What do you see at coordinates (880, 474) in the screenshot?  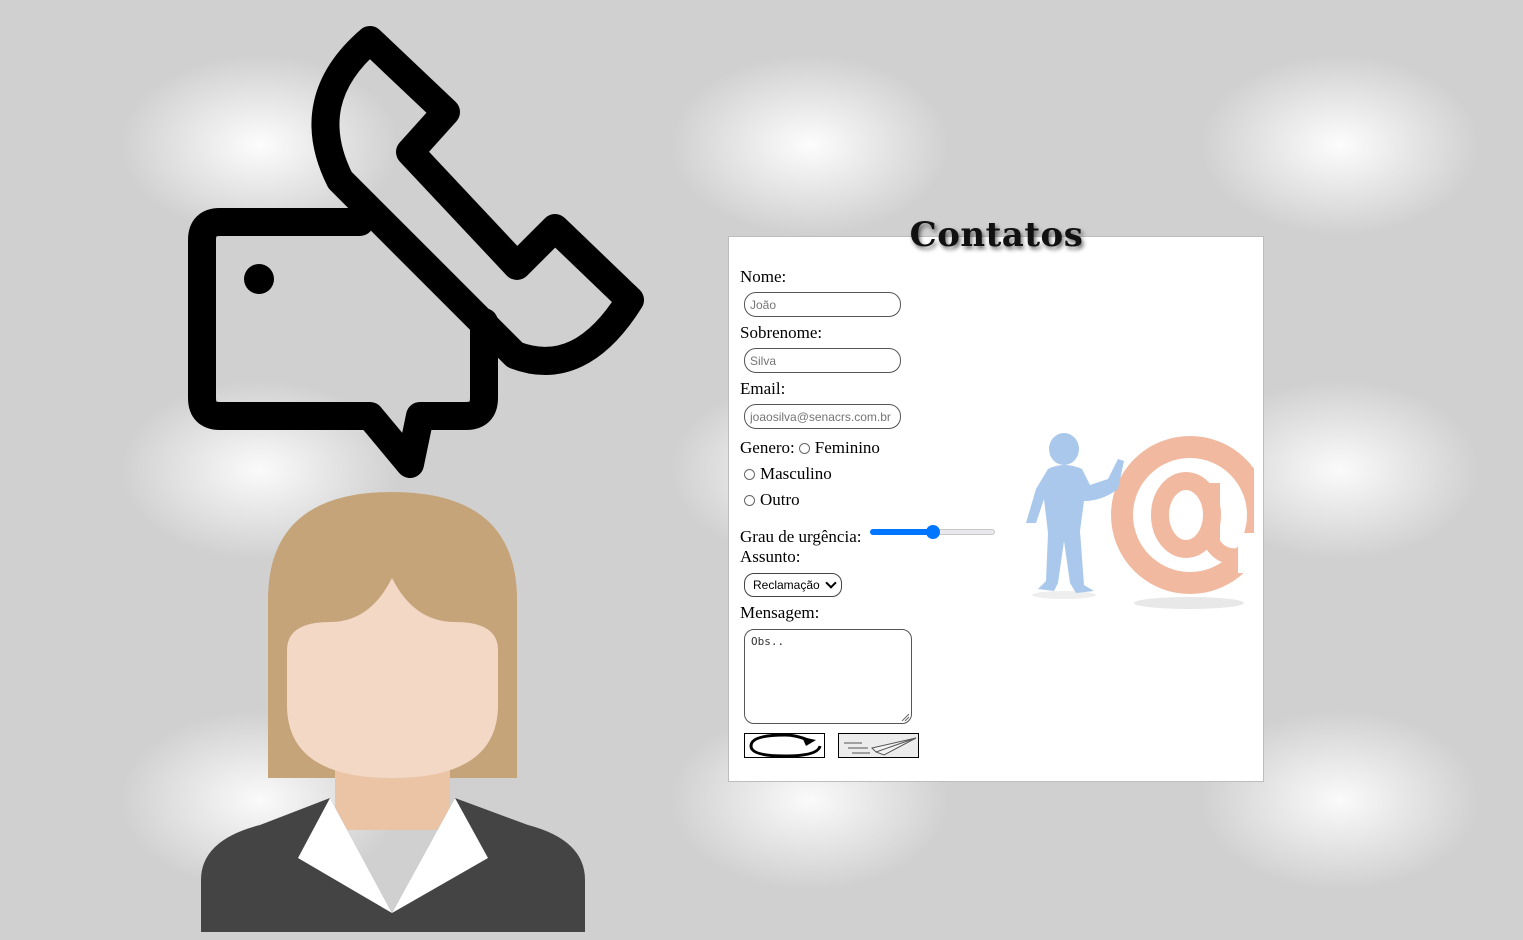 I see `gender-row-masculino: Masculino` at bounding box center [880, 474].